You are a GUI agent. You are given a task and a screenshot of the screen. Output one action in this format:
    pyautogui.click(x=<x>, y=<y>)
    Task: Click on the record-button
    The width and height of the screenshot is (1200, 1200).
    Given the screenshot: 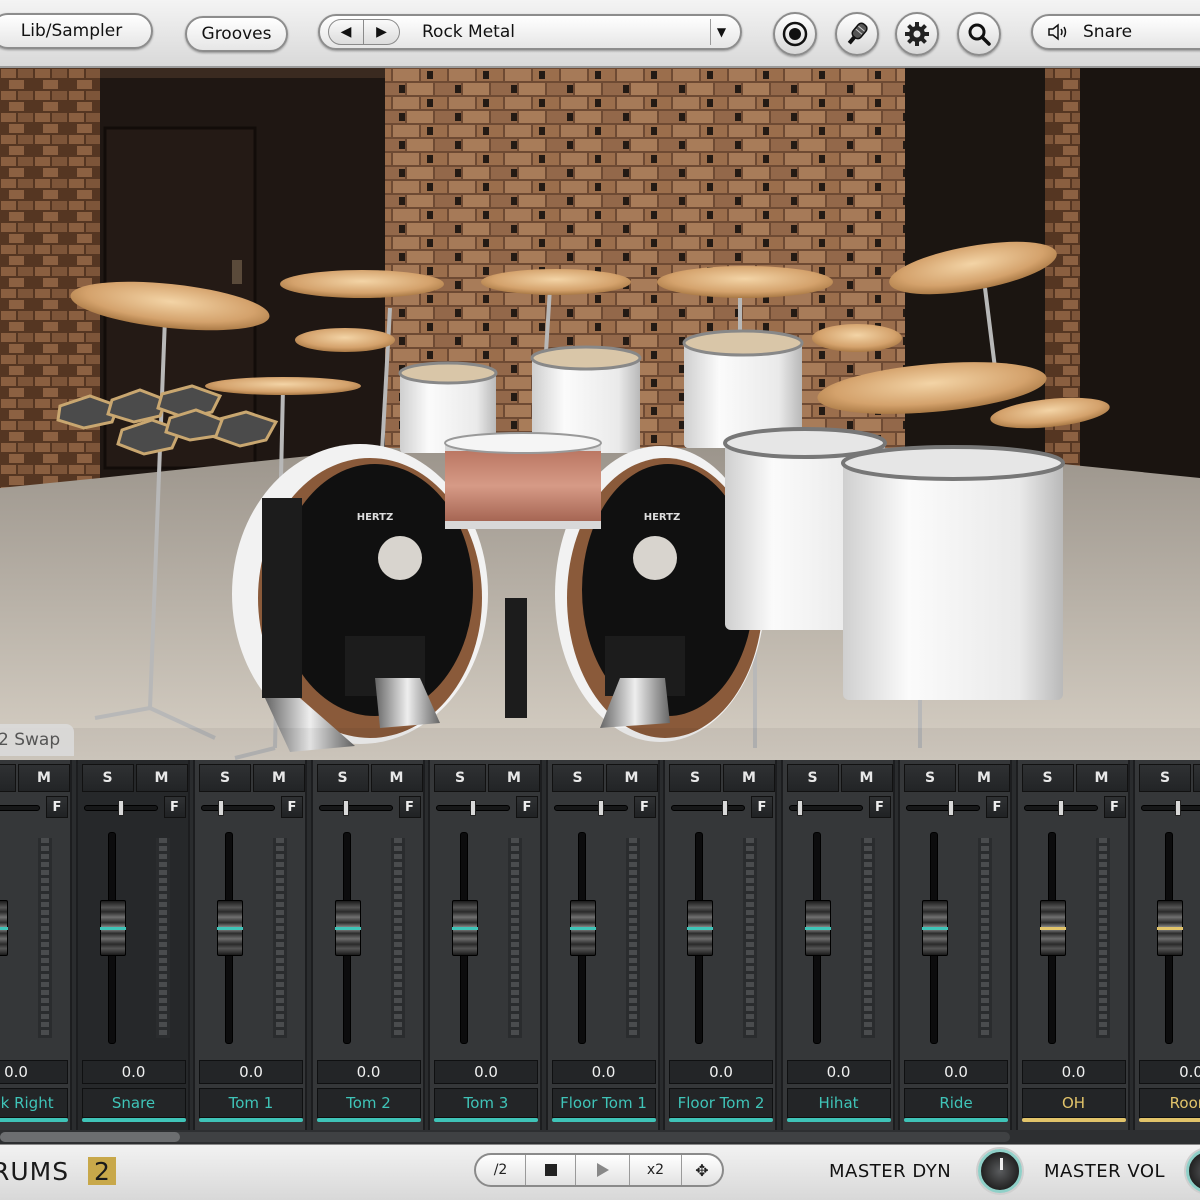 What is the action you would take?
    pyautogui.click(x=795, y=34)
    